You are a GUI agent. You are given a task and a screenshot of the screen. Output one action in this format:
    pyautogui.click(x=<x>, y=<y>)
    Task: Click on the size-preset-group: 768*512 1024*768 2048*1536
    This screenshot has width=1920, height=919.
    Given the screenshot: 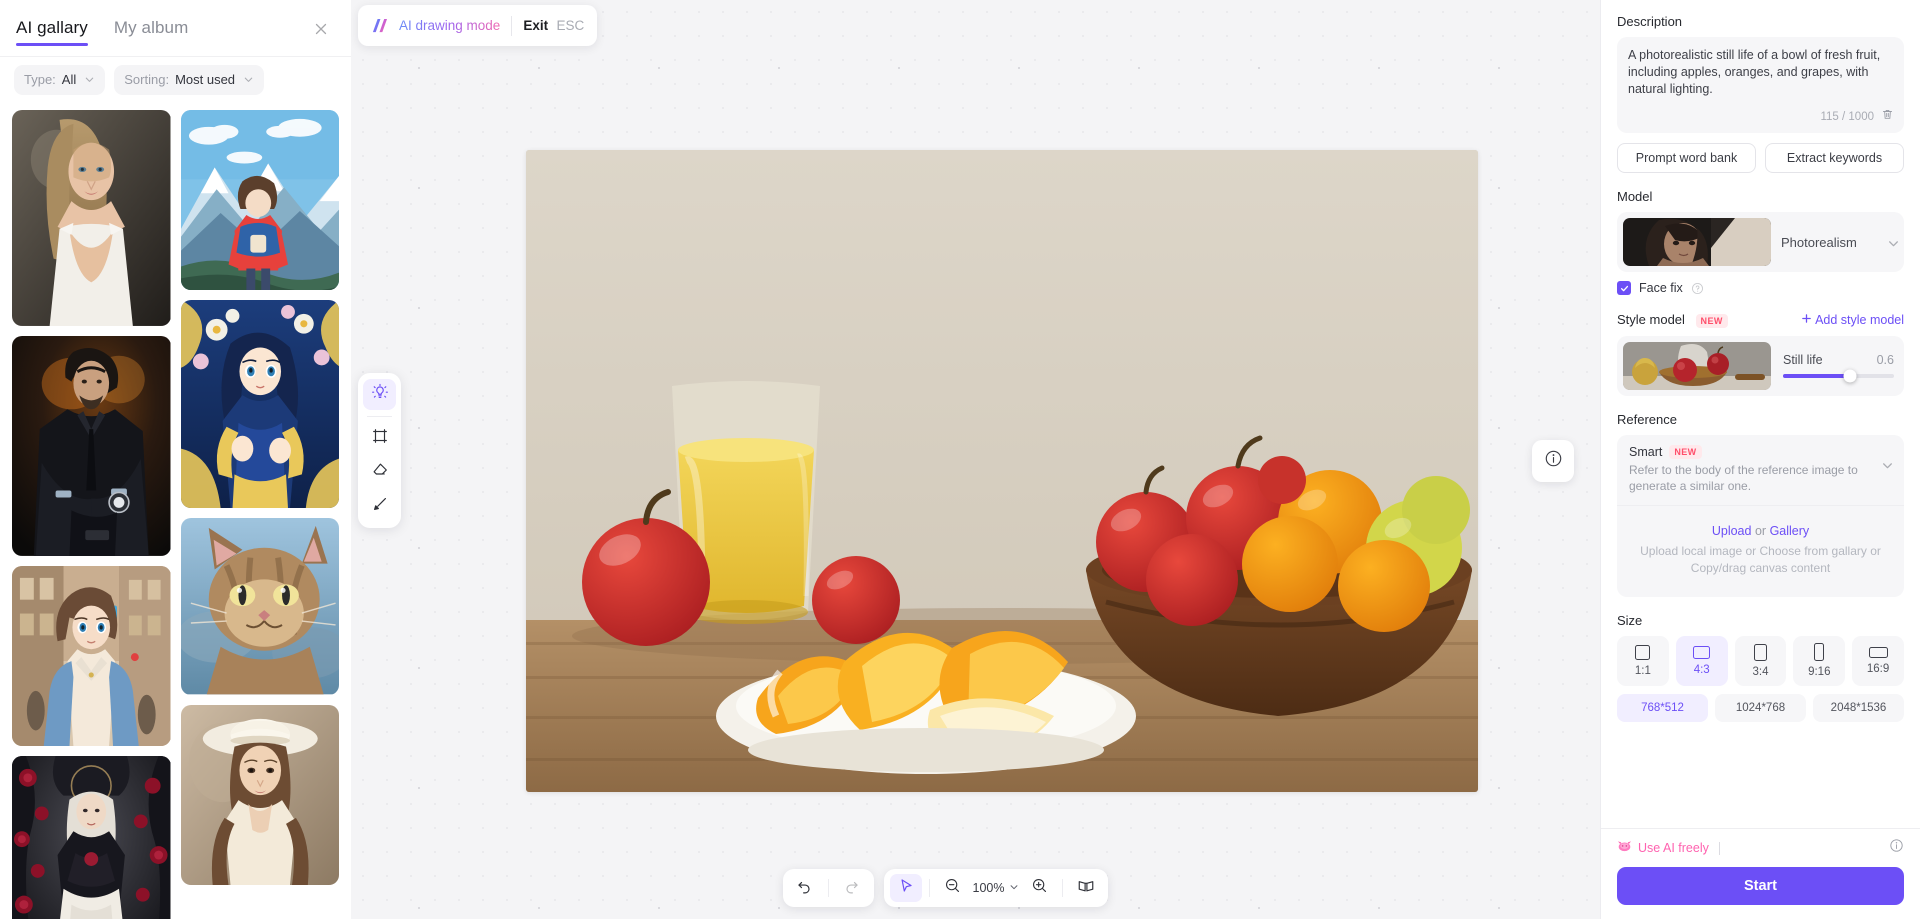 What is the action you would take?
    pyautogui.click(x=1760, y=707)
    